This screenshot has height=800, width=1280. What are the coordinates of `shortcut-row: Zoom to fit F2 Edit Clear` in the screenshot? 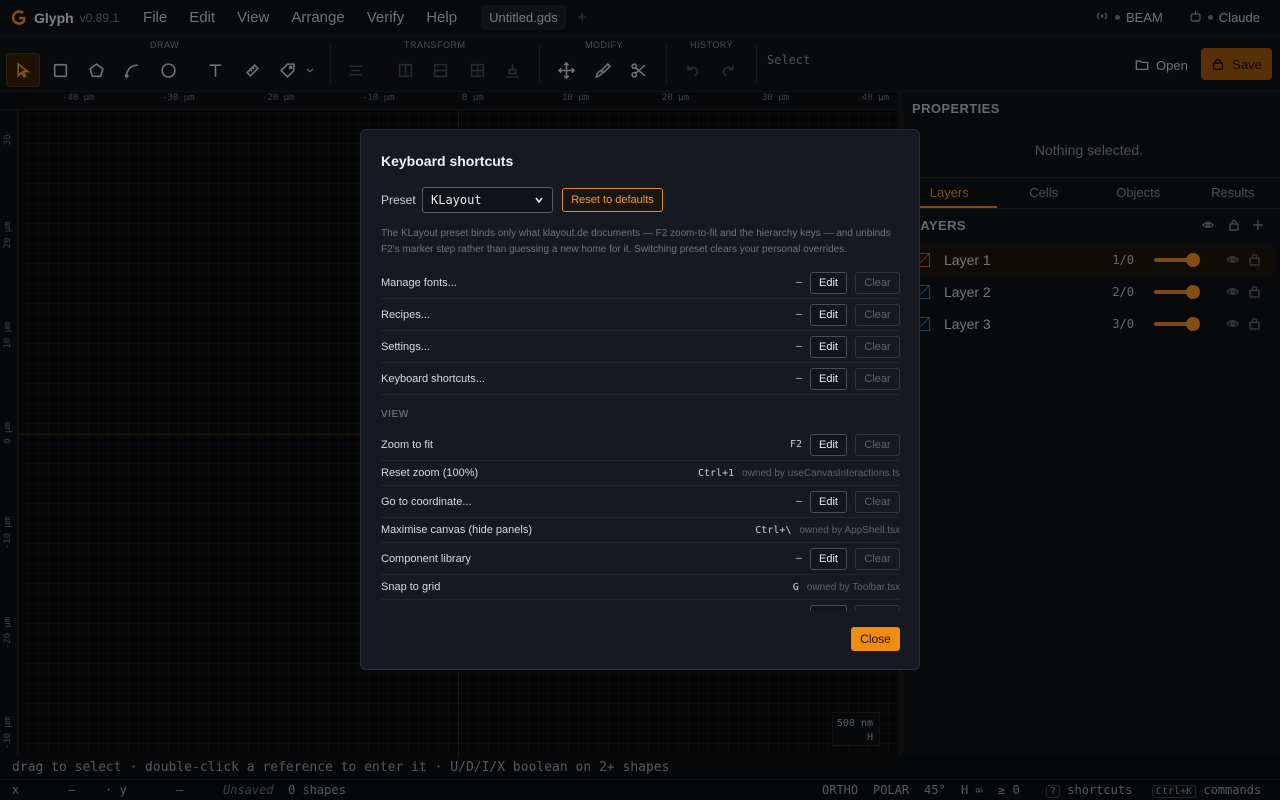 It's located at (640, 445).